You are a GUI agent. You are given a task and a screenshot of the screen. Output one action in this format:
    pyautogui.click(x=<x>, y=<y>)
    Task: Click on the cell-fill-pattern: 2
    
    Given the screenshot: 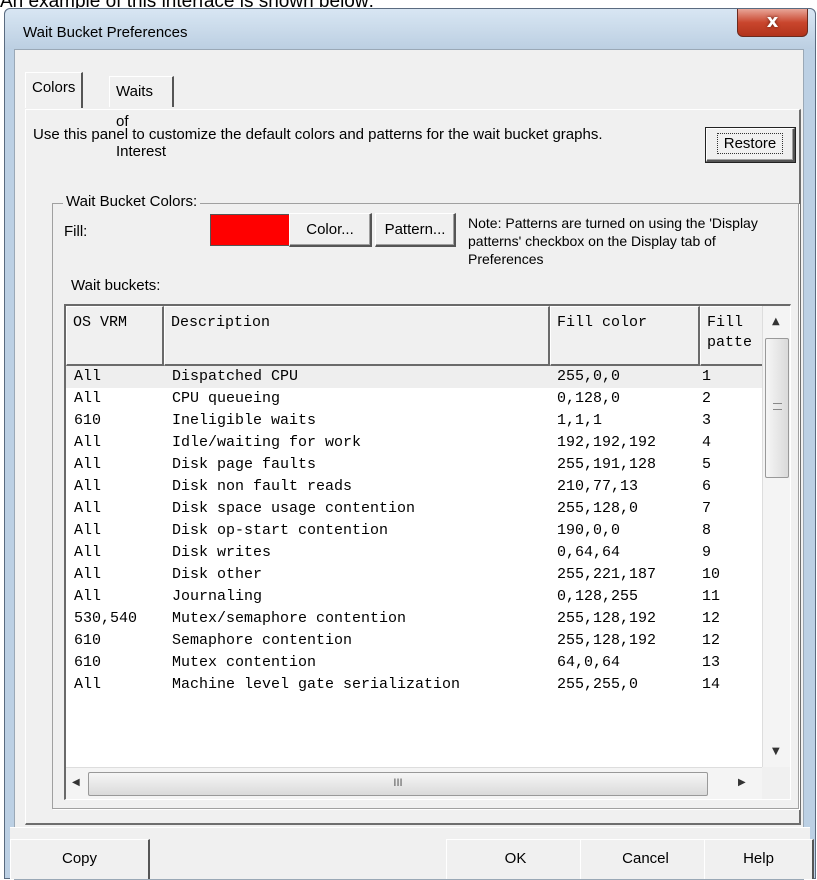 What is the action you would take?
    pyautogui.click(x=707, y=398)
    